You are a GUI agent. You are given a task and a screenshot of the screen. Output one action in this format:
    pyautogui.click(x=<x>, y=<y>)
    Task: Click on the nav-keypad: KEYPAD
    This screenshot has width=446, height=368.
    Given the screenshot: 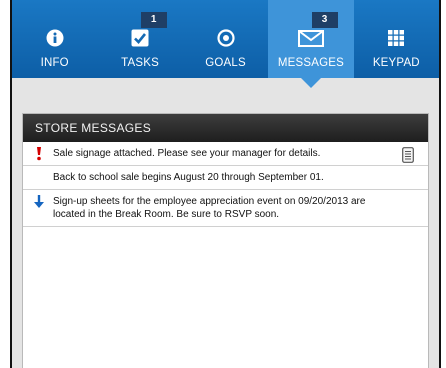 What is the action you would take?
    pyautogui.click(x=396, y=39)
    